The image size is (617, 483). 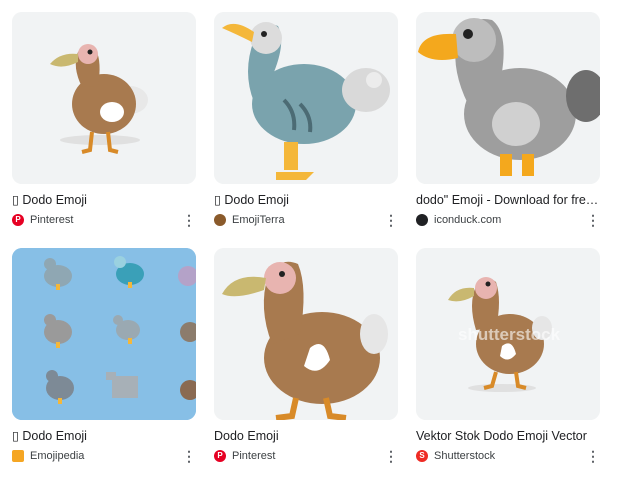 I want to click on source-name: iconduck.com, so click(x=468, y=220).